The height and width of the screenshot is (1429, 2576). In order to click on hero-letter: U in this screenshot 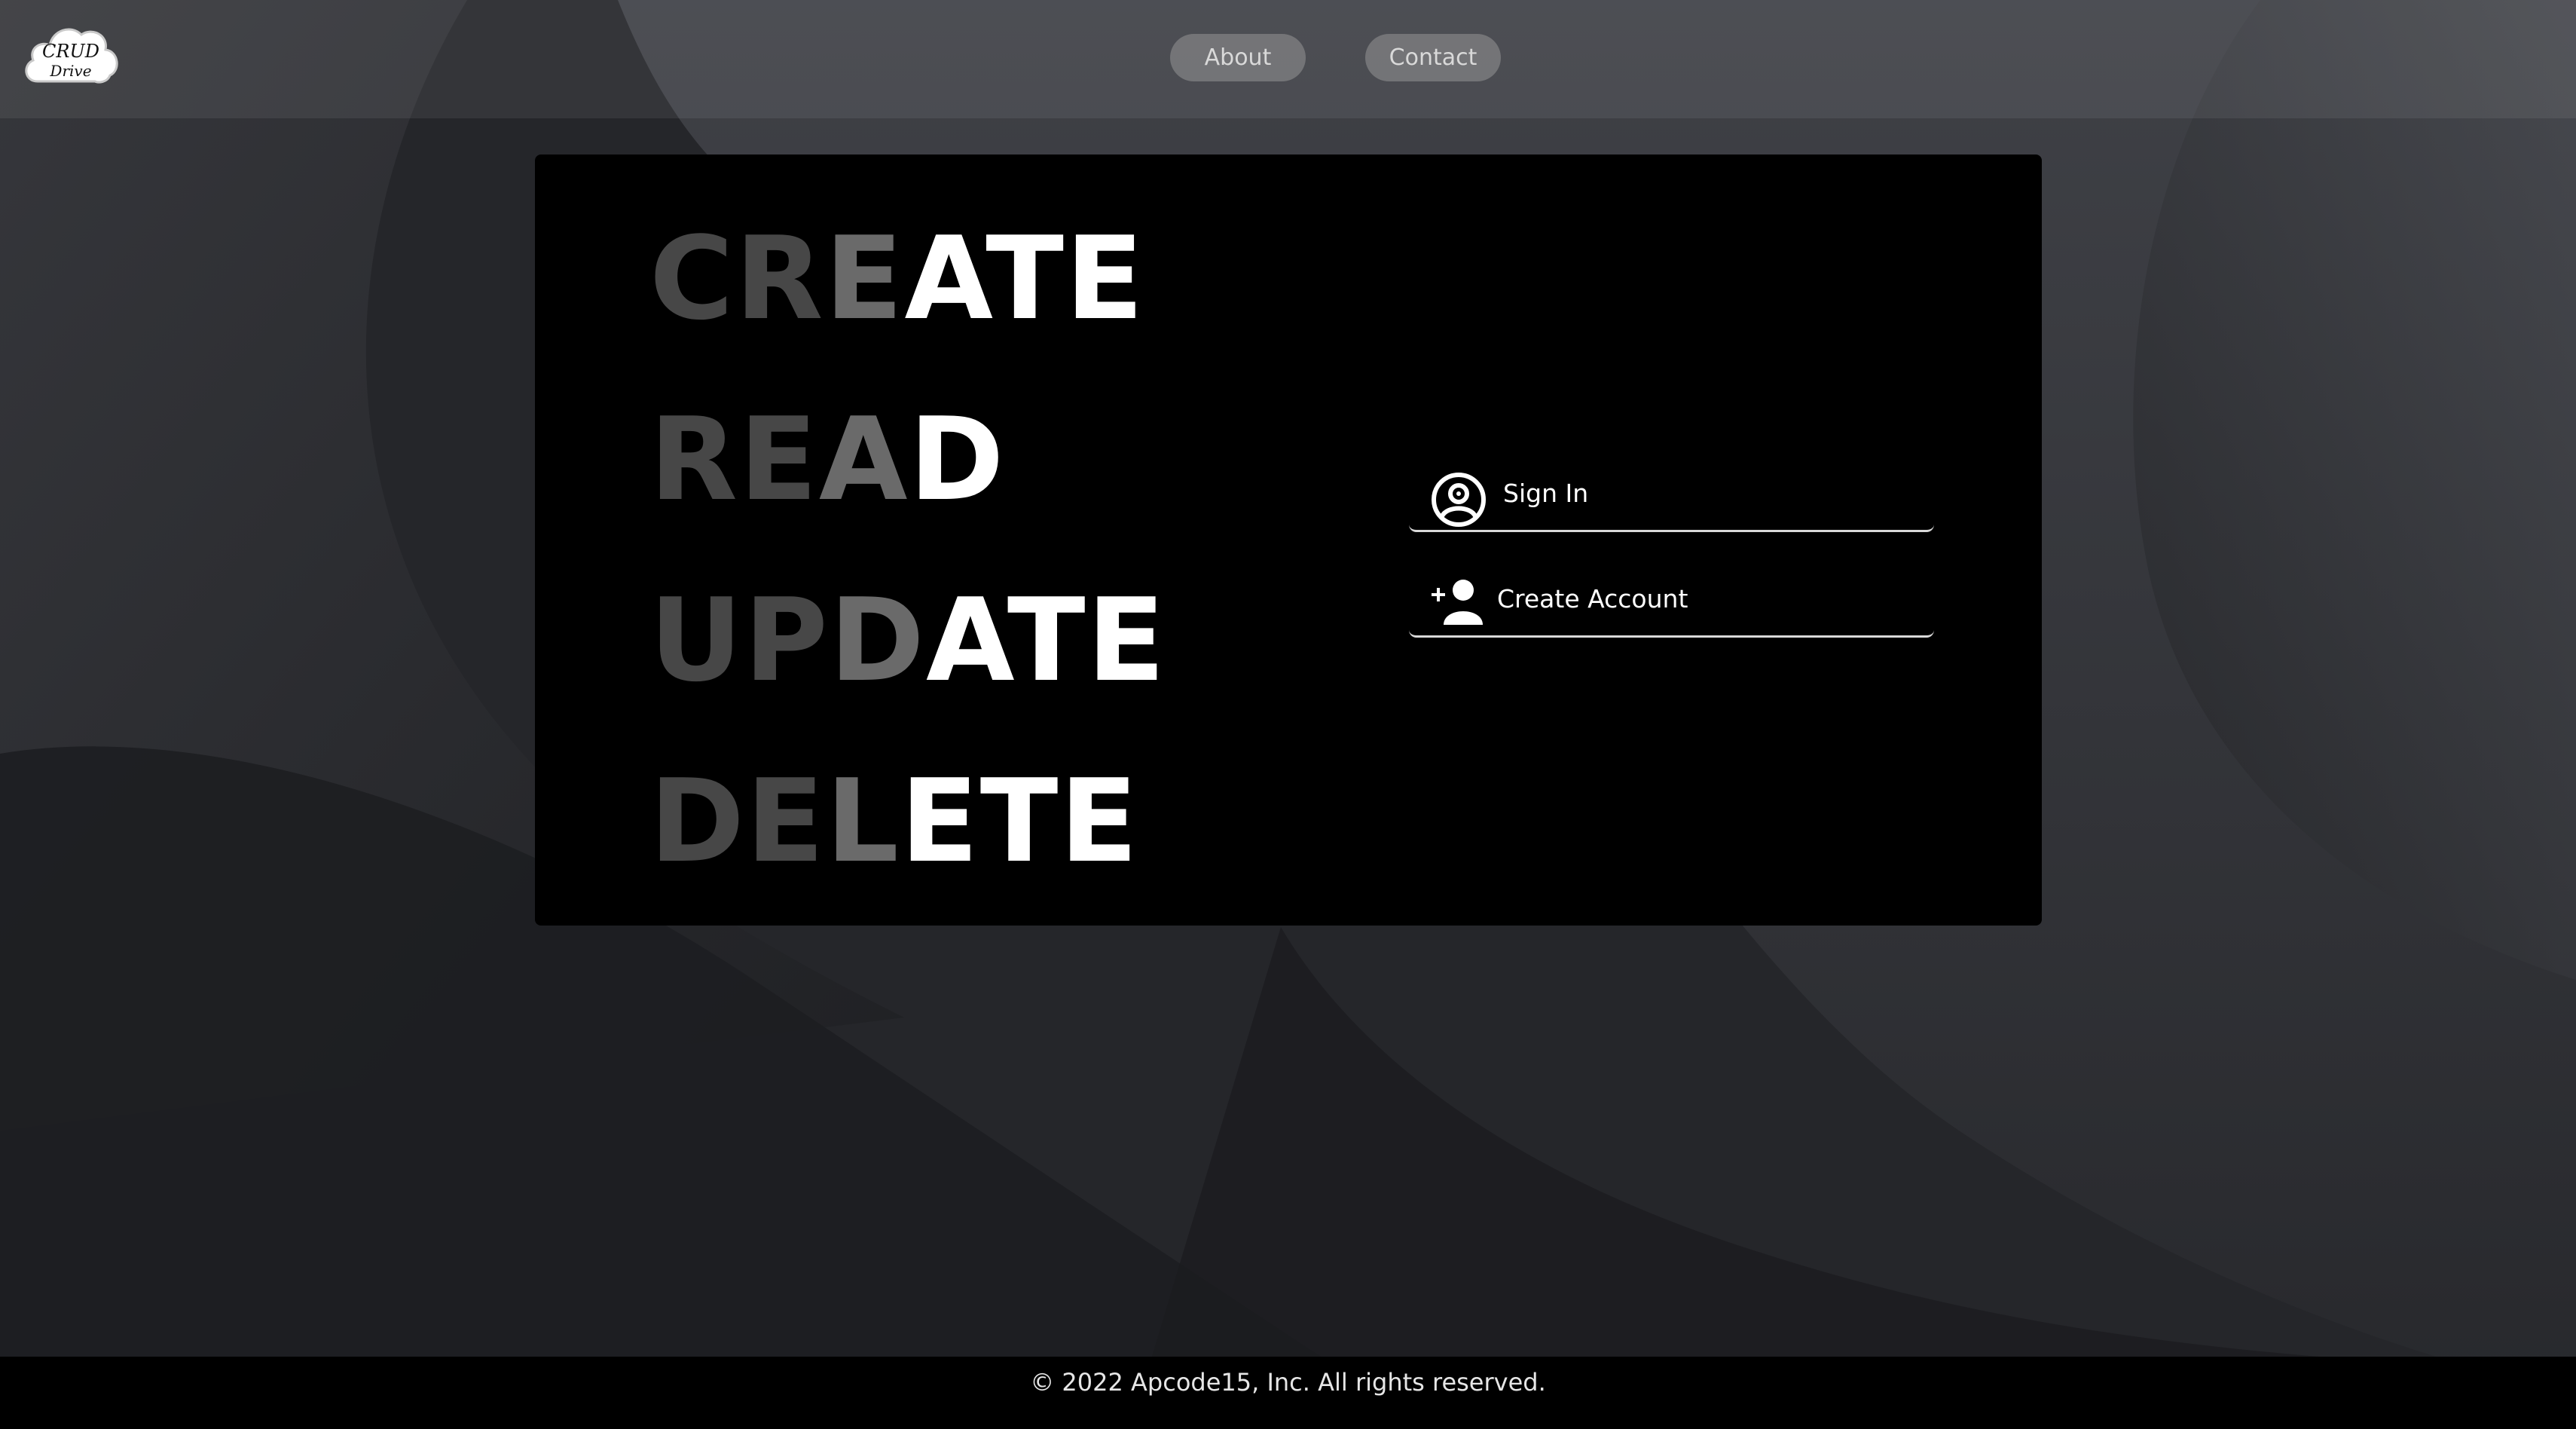, I will do `click(696, 640)`.